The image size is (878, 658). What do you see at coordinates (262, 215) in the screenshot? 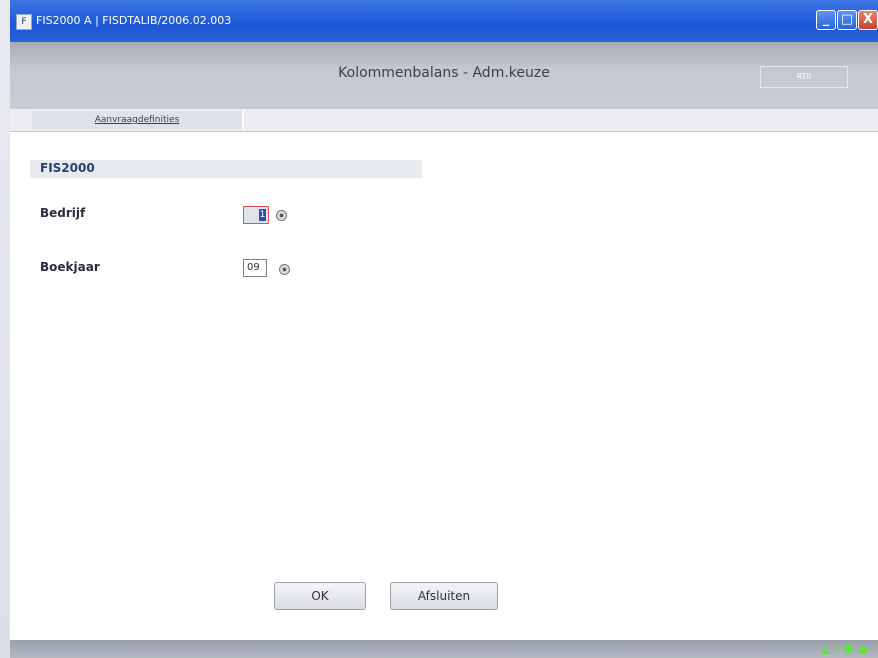
I see `bedrijf-value: 1` at bounding box center [262, 215].